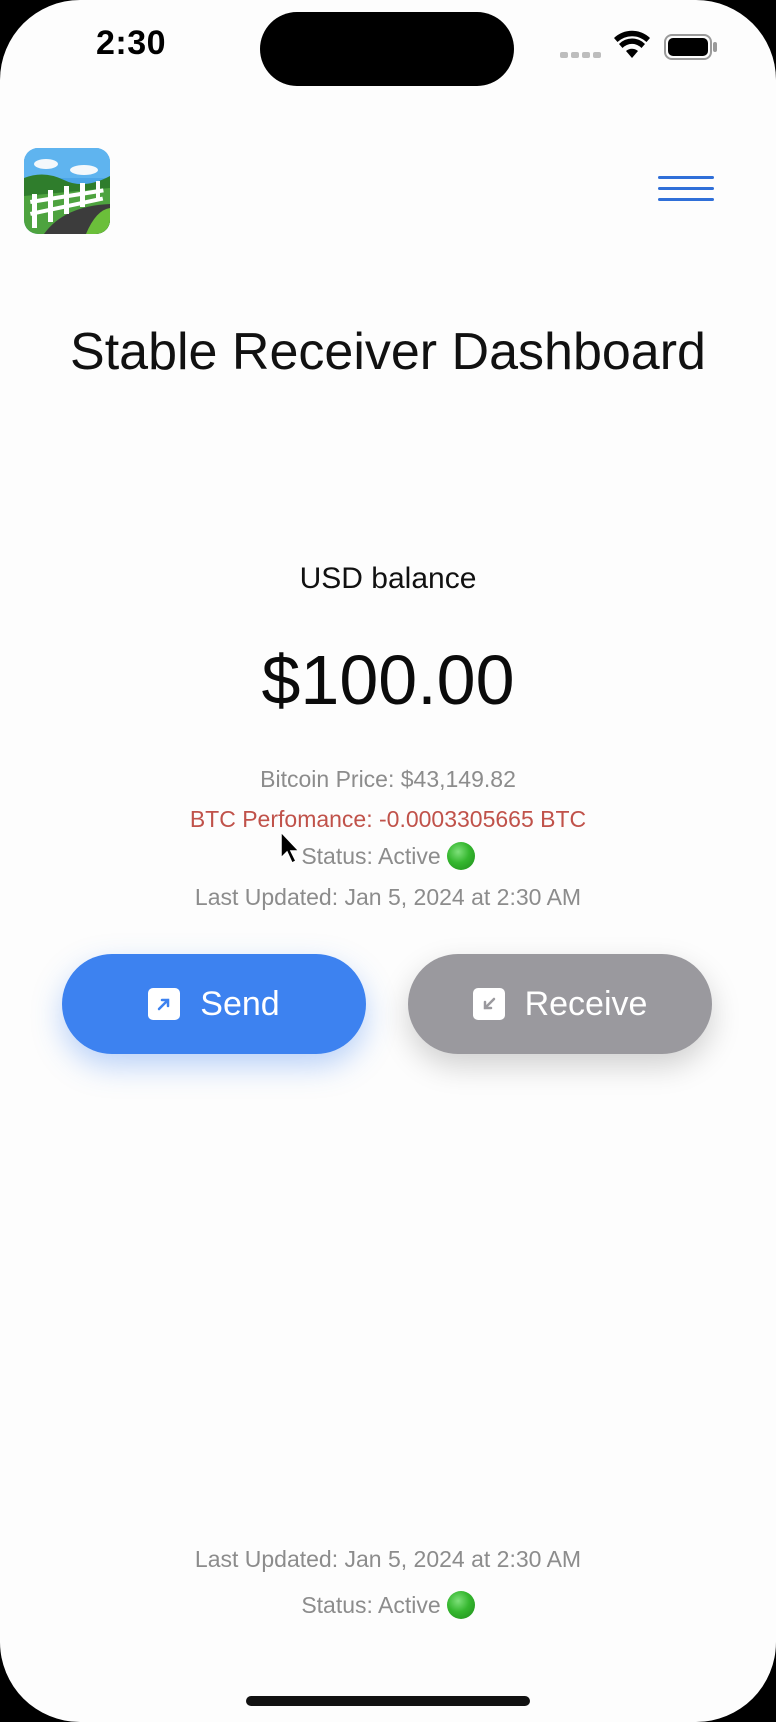 Image resolution: width=776 pixels, height=1722 pixels. What do you see at coordinates (388, 897) in the screenshot?
I see `last-updated: Last Updated: Jan 5, 2024 at 2:30 AM` at bounding box center [388, 897].